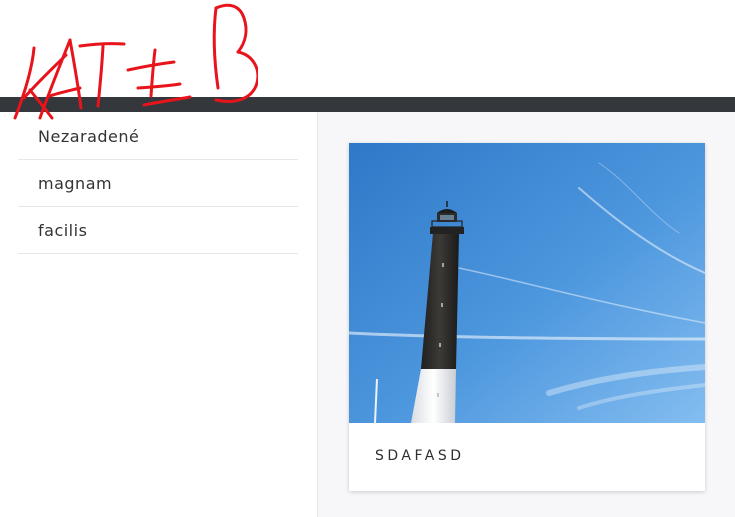 Image resolution: width=735 pixels, height=517 pixels. Describe the element at coordinates (158, 230) in the screenshot. I see `category-item-facilis: facilis` at that location.